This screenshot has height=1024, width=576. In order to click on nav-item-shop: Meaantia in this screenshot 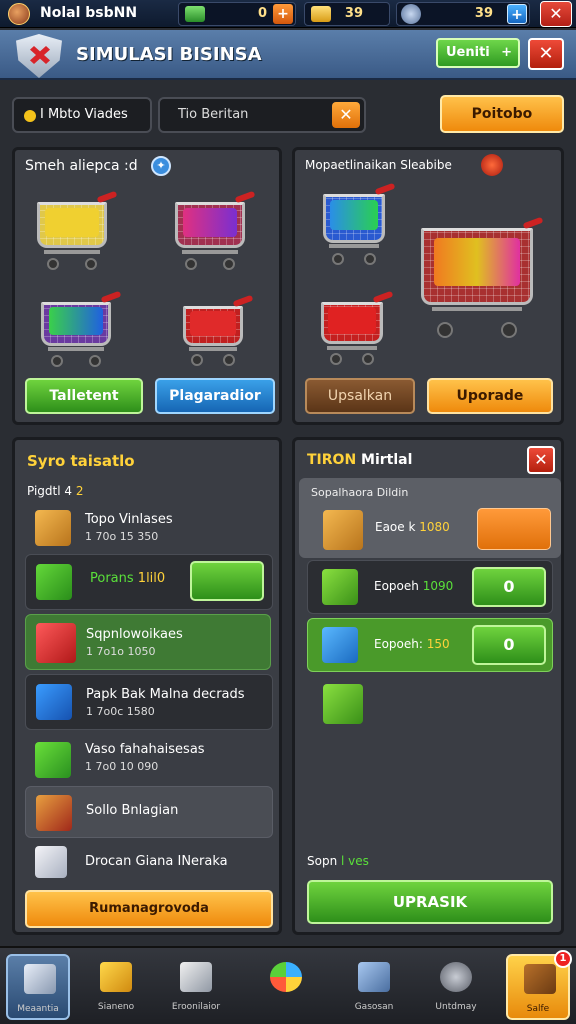, I will do `click(38, 987)`.